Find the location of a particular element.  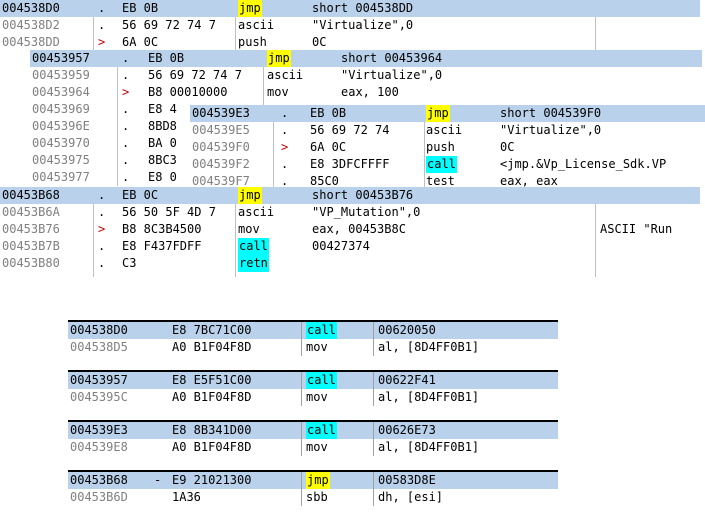

disasm-row: 00453957. EB 0B jmp short 00453964 is located at coordinates (366, 58).